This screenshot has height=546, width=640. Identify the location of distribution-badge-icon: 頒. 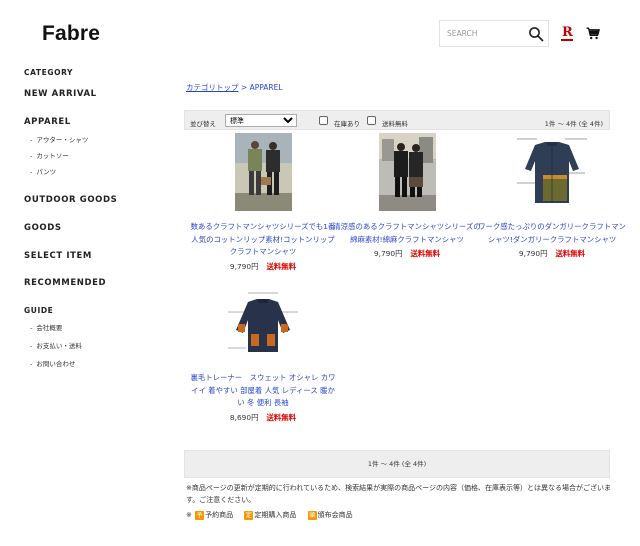
(312, 515).